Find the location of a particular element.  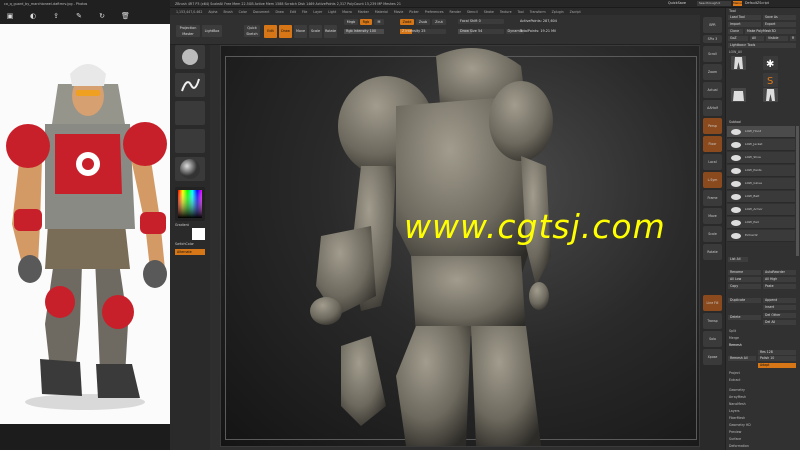

menu-stencil: Stencil is located at coordinates (472, 12).